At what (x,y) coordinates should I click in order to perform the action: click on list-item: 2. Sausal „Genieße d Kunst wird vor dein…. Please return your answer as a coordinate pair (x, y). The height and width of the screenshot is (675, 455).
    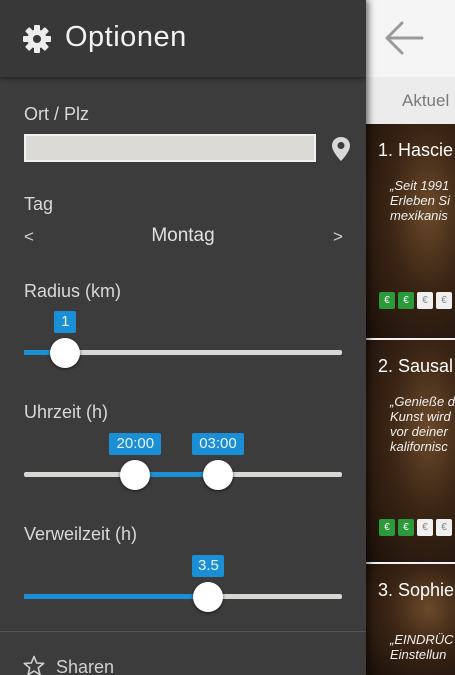
    Looking at the image, I should click on (410, 452).